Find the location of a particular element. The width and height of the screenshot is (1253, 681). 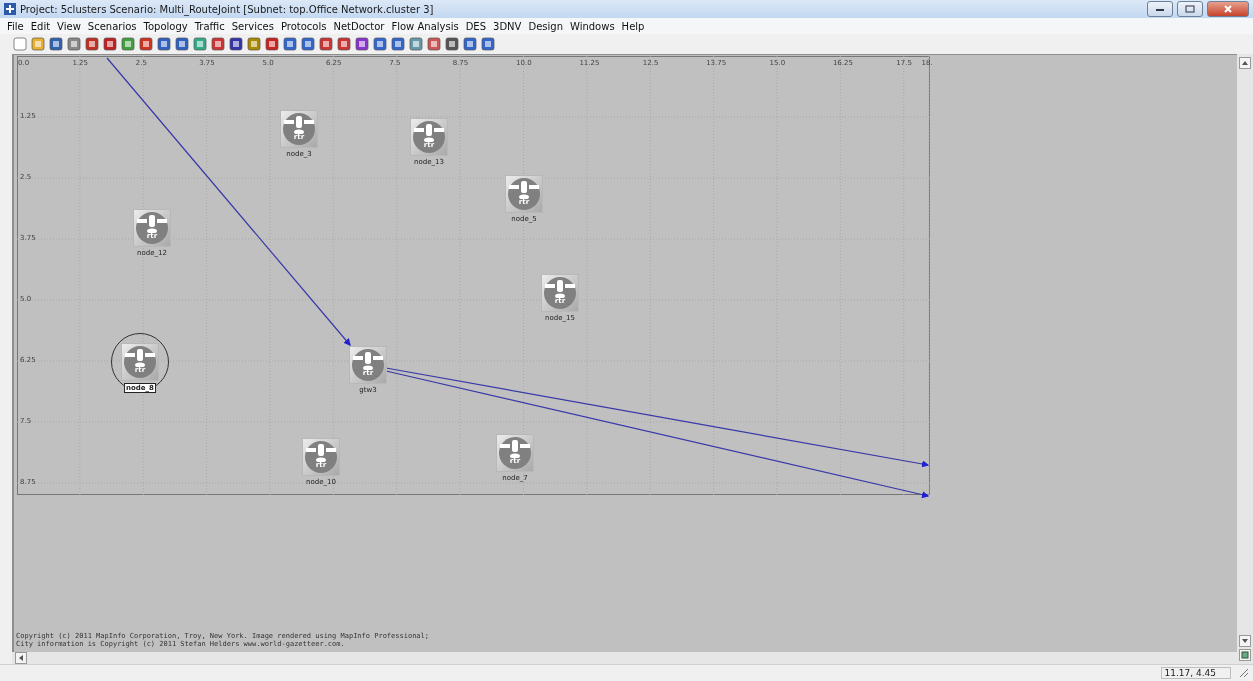

menu-item: Topology is located at coordinates (165, 26).